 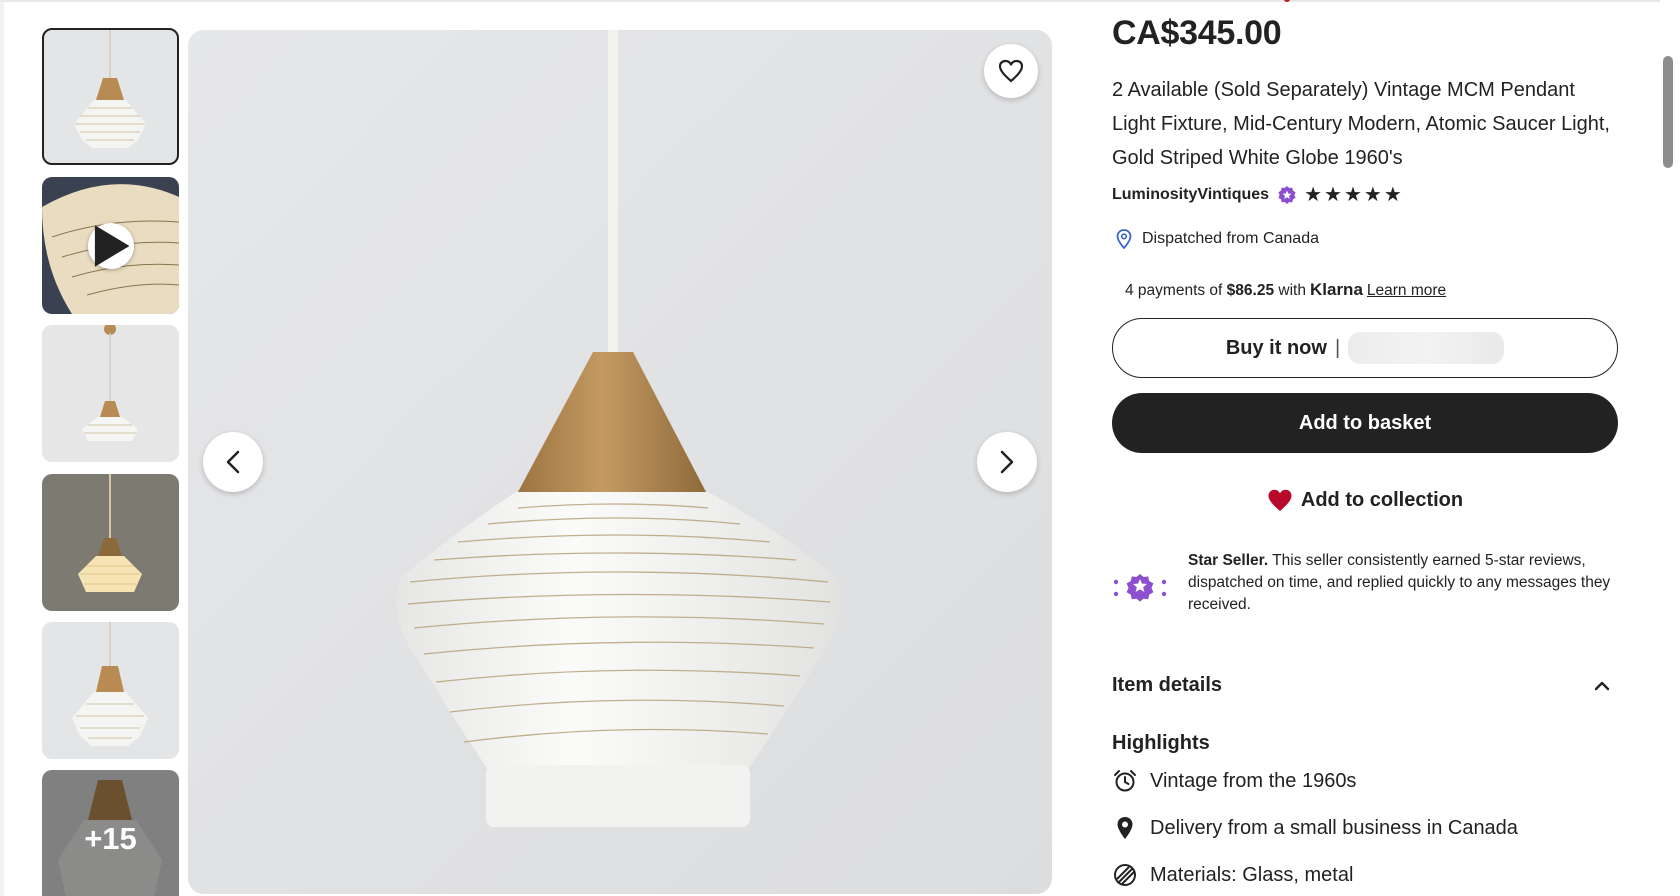 What do you see at coordinates (1280, 500) in the screenshot?
I see `heart-filled-icon` at bounding box center [1280, 500].